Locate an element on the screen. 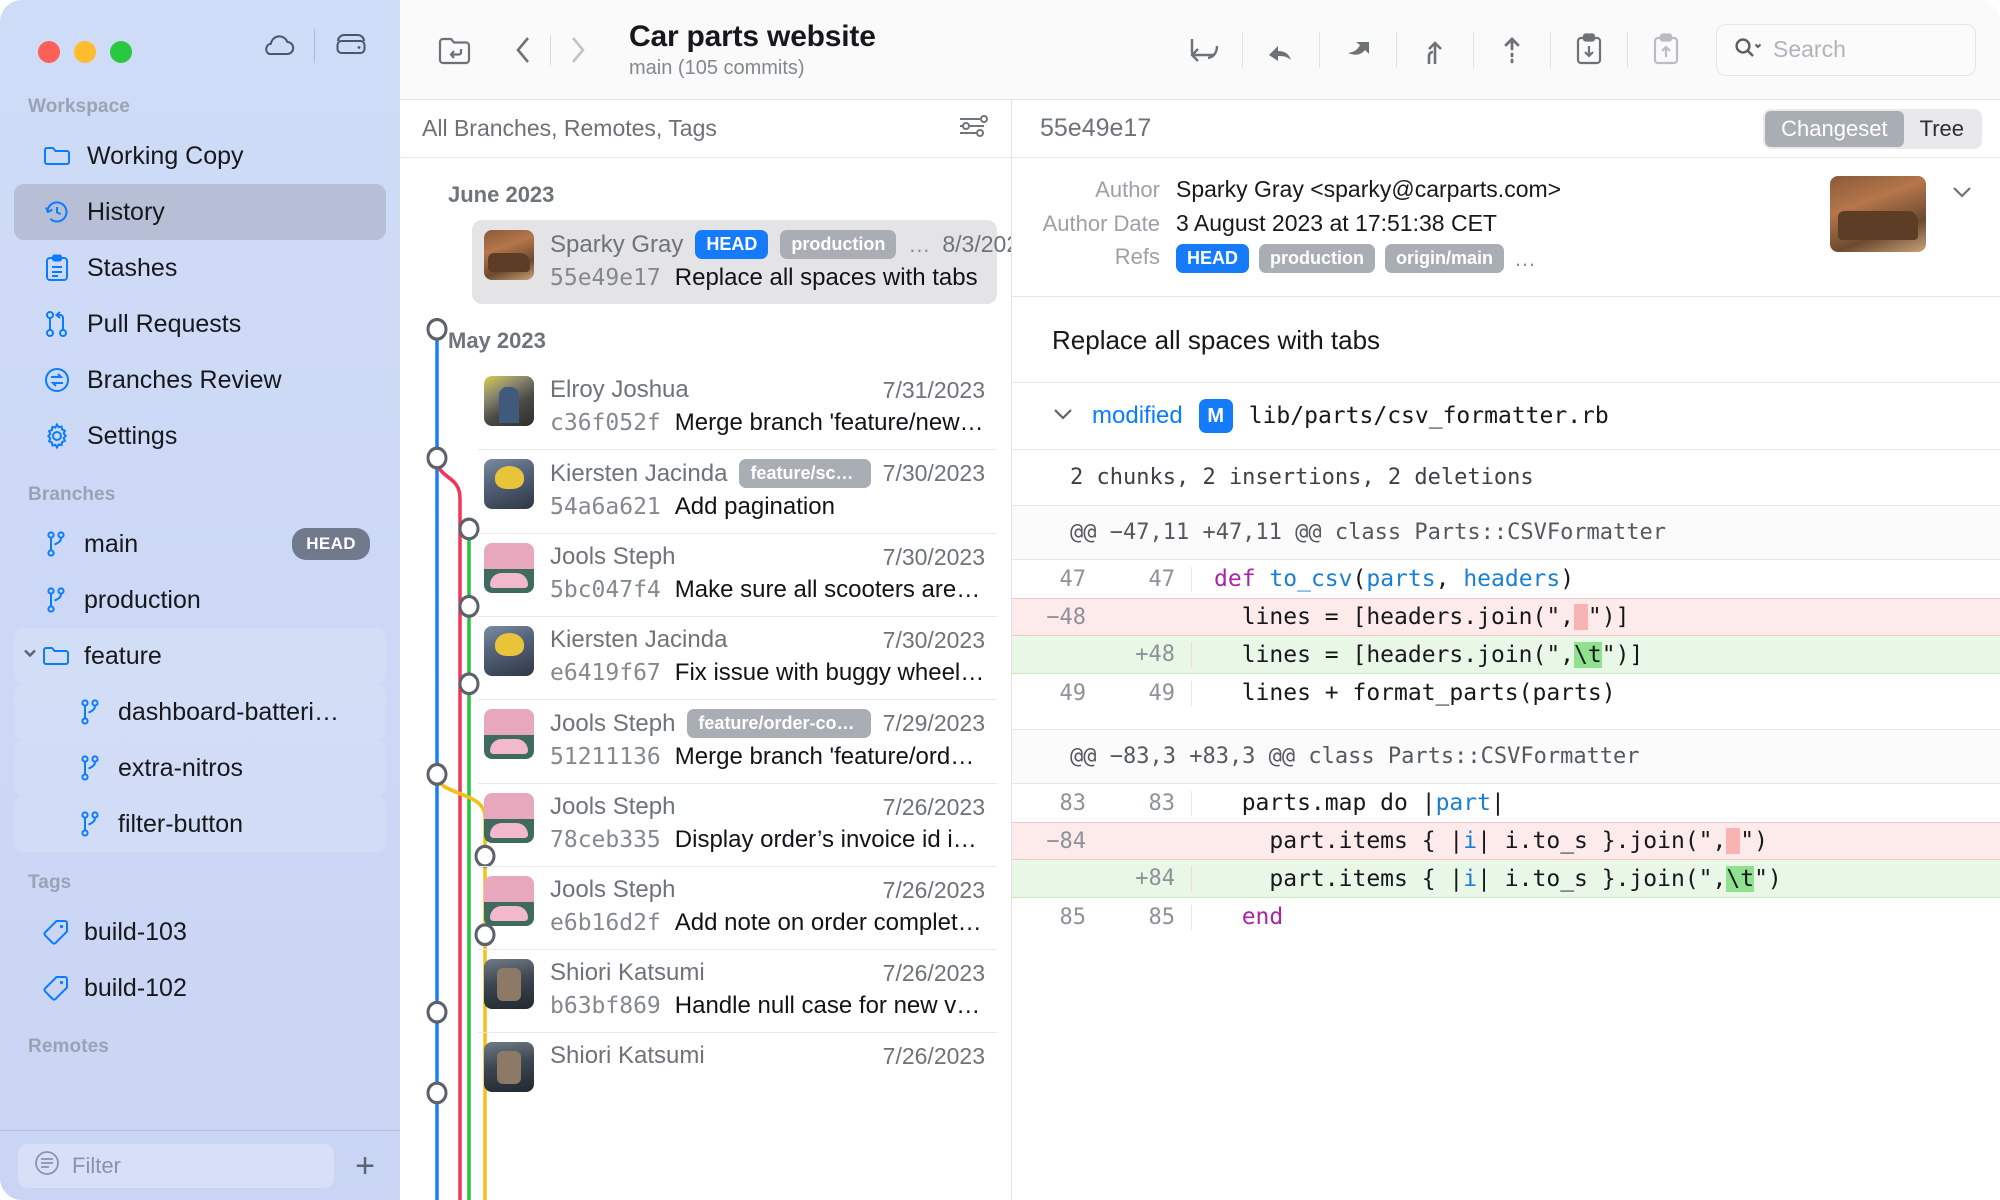 Image resolution: width=2000 pixels, height=1200 pixels. minimize-button is located at coordinates (85, 52).